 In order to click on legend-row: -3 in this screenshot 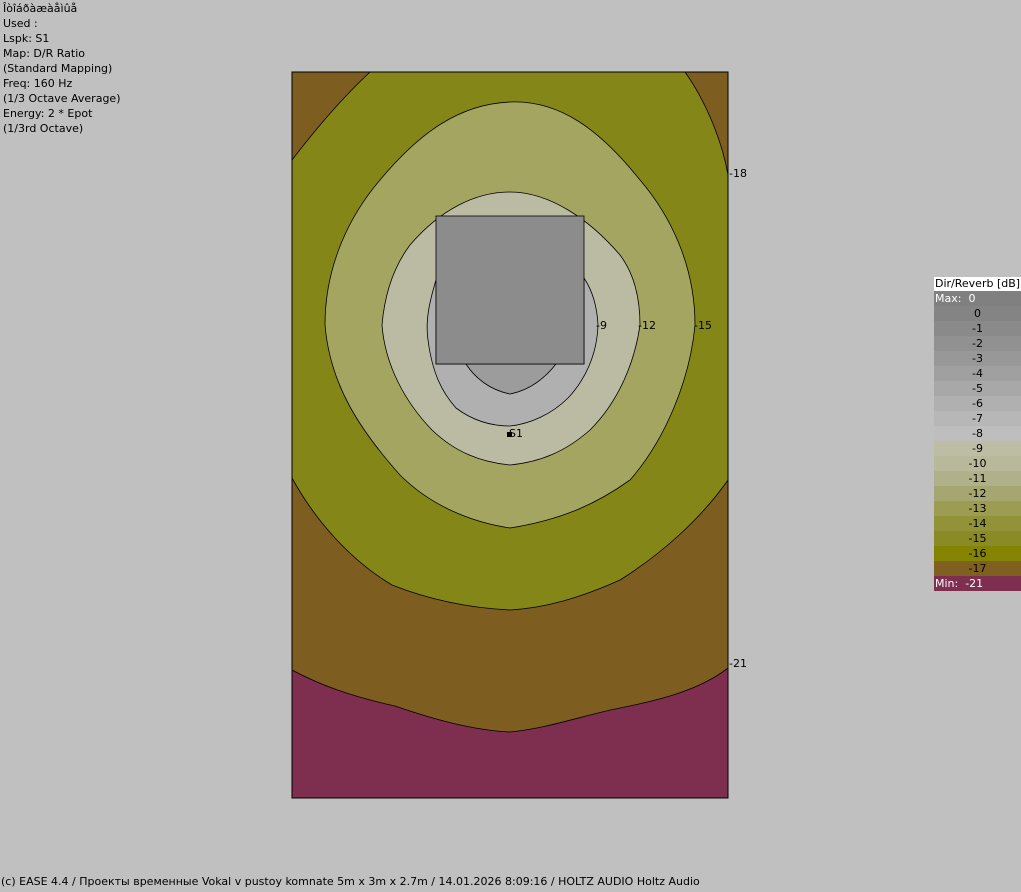, I will do `click(977, 358)`.